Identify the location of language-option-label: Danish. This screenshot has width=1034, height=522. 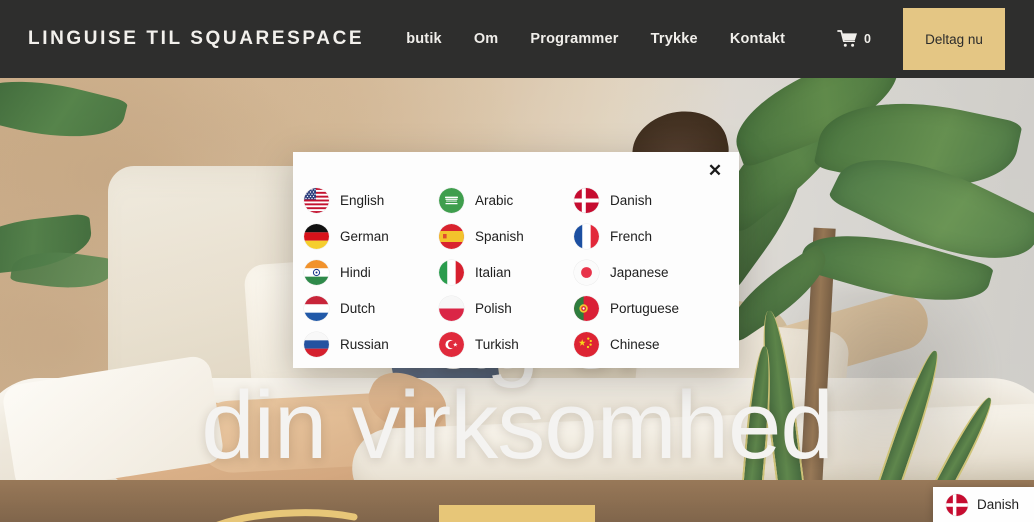
(631, 200).